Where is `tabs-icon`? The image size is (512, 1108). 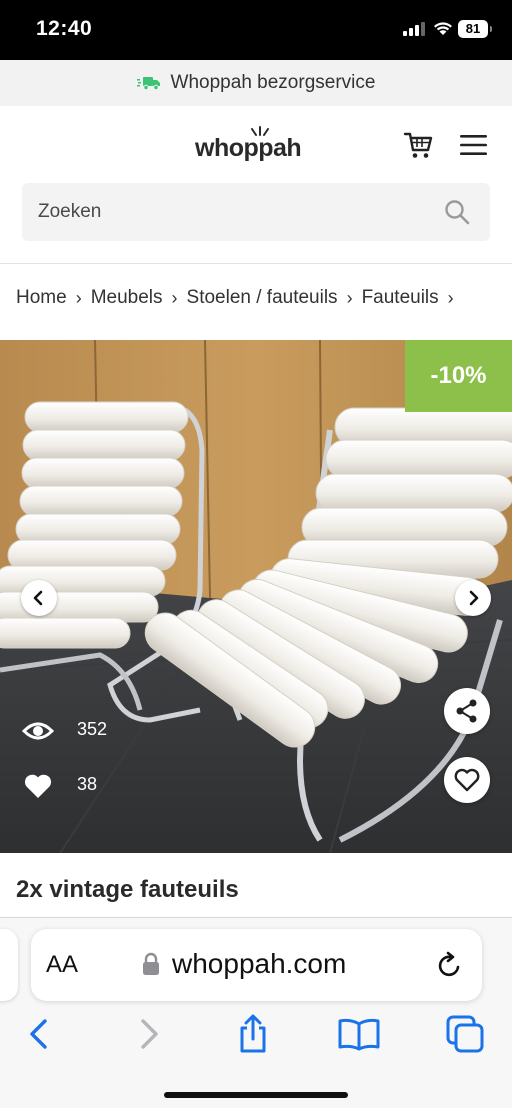
tabs-icon is located at coordinates (465, 1034).